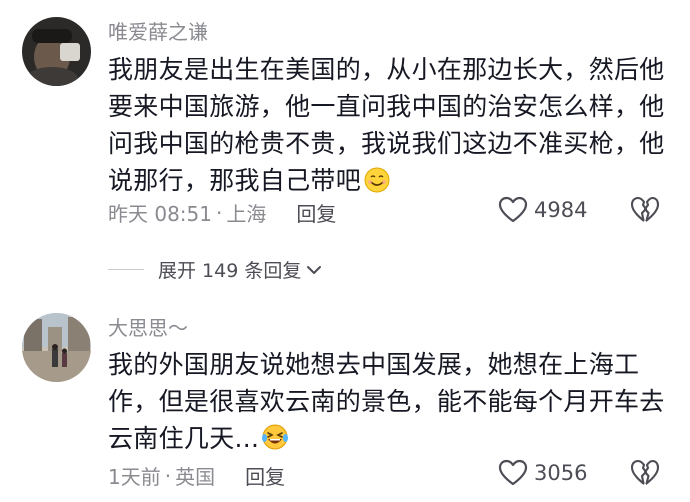 Image resolution: width=690 pixels, height=502 pixels. Describe the element at coordinates (148, 326) in the screenshot. I see `comment-username: 大思思～` at that location.